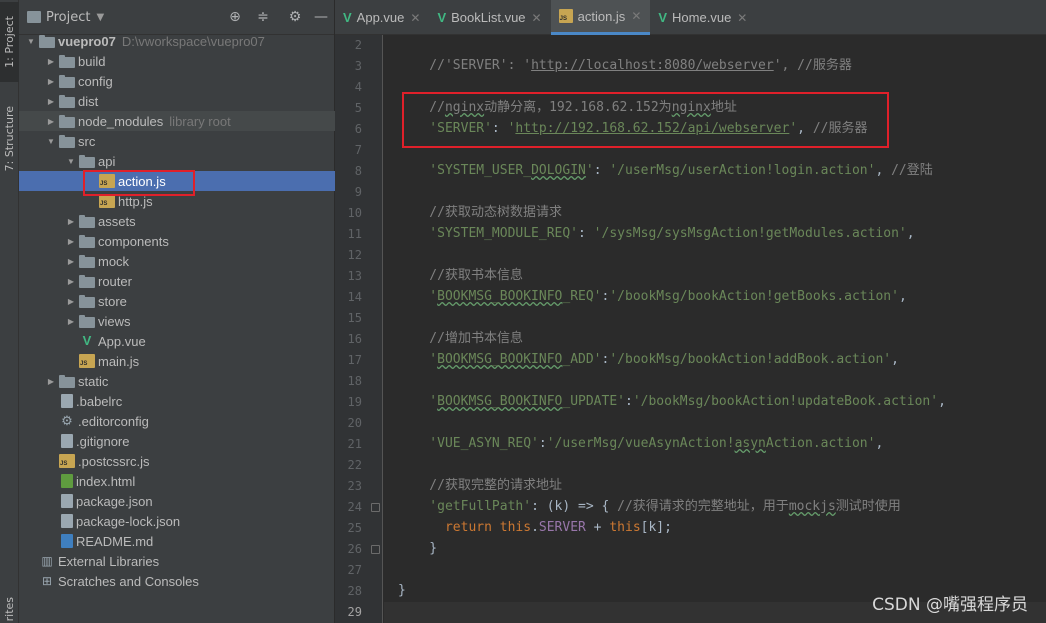 The width and height of the screenshot is (1046, 623). Describe the element at coordinates (321, 17) in the screenshot. I see `hide-panel-icon: —` at that location.